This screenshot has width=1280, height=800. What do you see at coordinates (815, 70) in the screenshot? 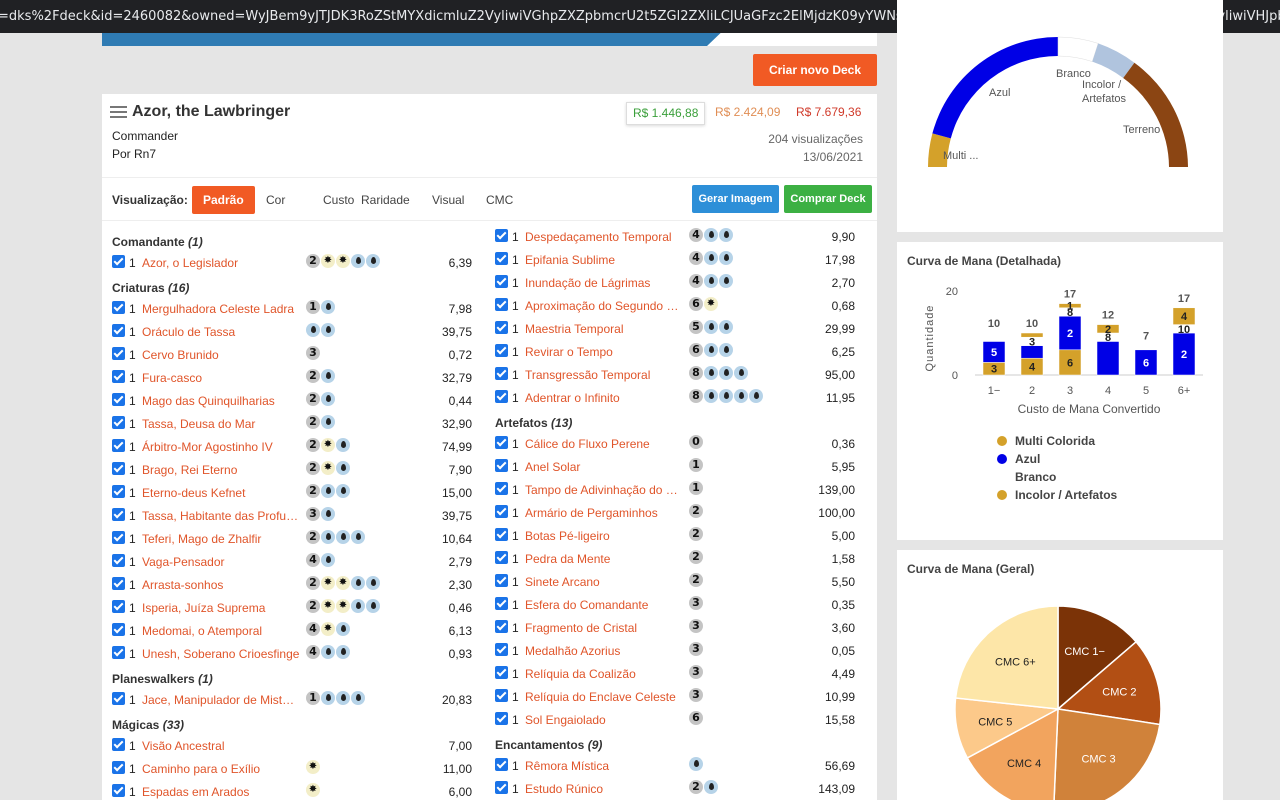
I see `create-deck-button: Criar novo Deck` at bounding box center [815, 70].